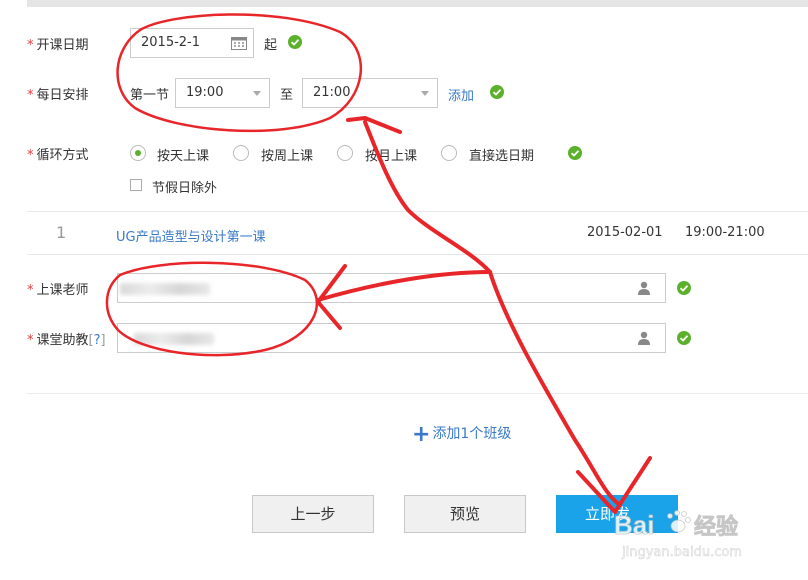 This screenshot has height=580, width=808. I want to click on annotation-arrow-left, so click(404, 297).